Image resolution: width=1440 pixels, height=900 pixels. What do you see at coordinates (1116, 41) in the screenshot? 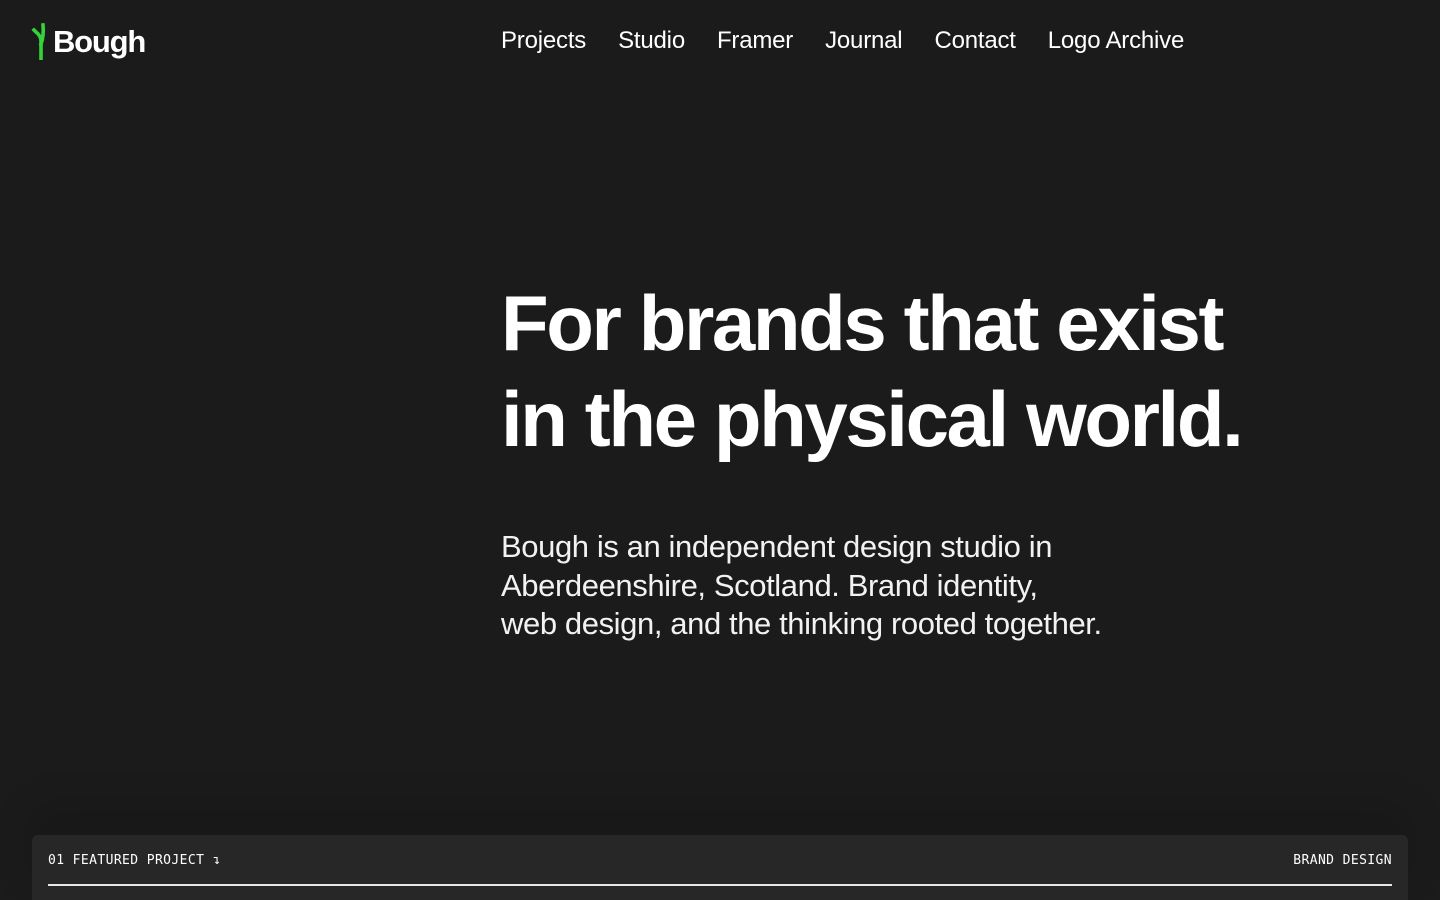
I see `nav-item-logo-archive: Logo Archive` at bounding box center [1116, 41].